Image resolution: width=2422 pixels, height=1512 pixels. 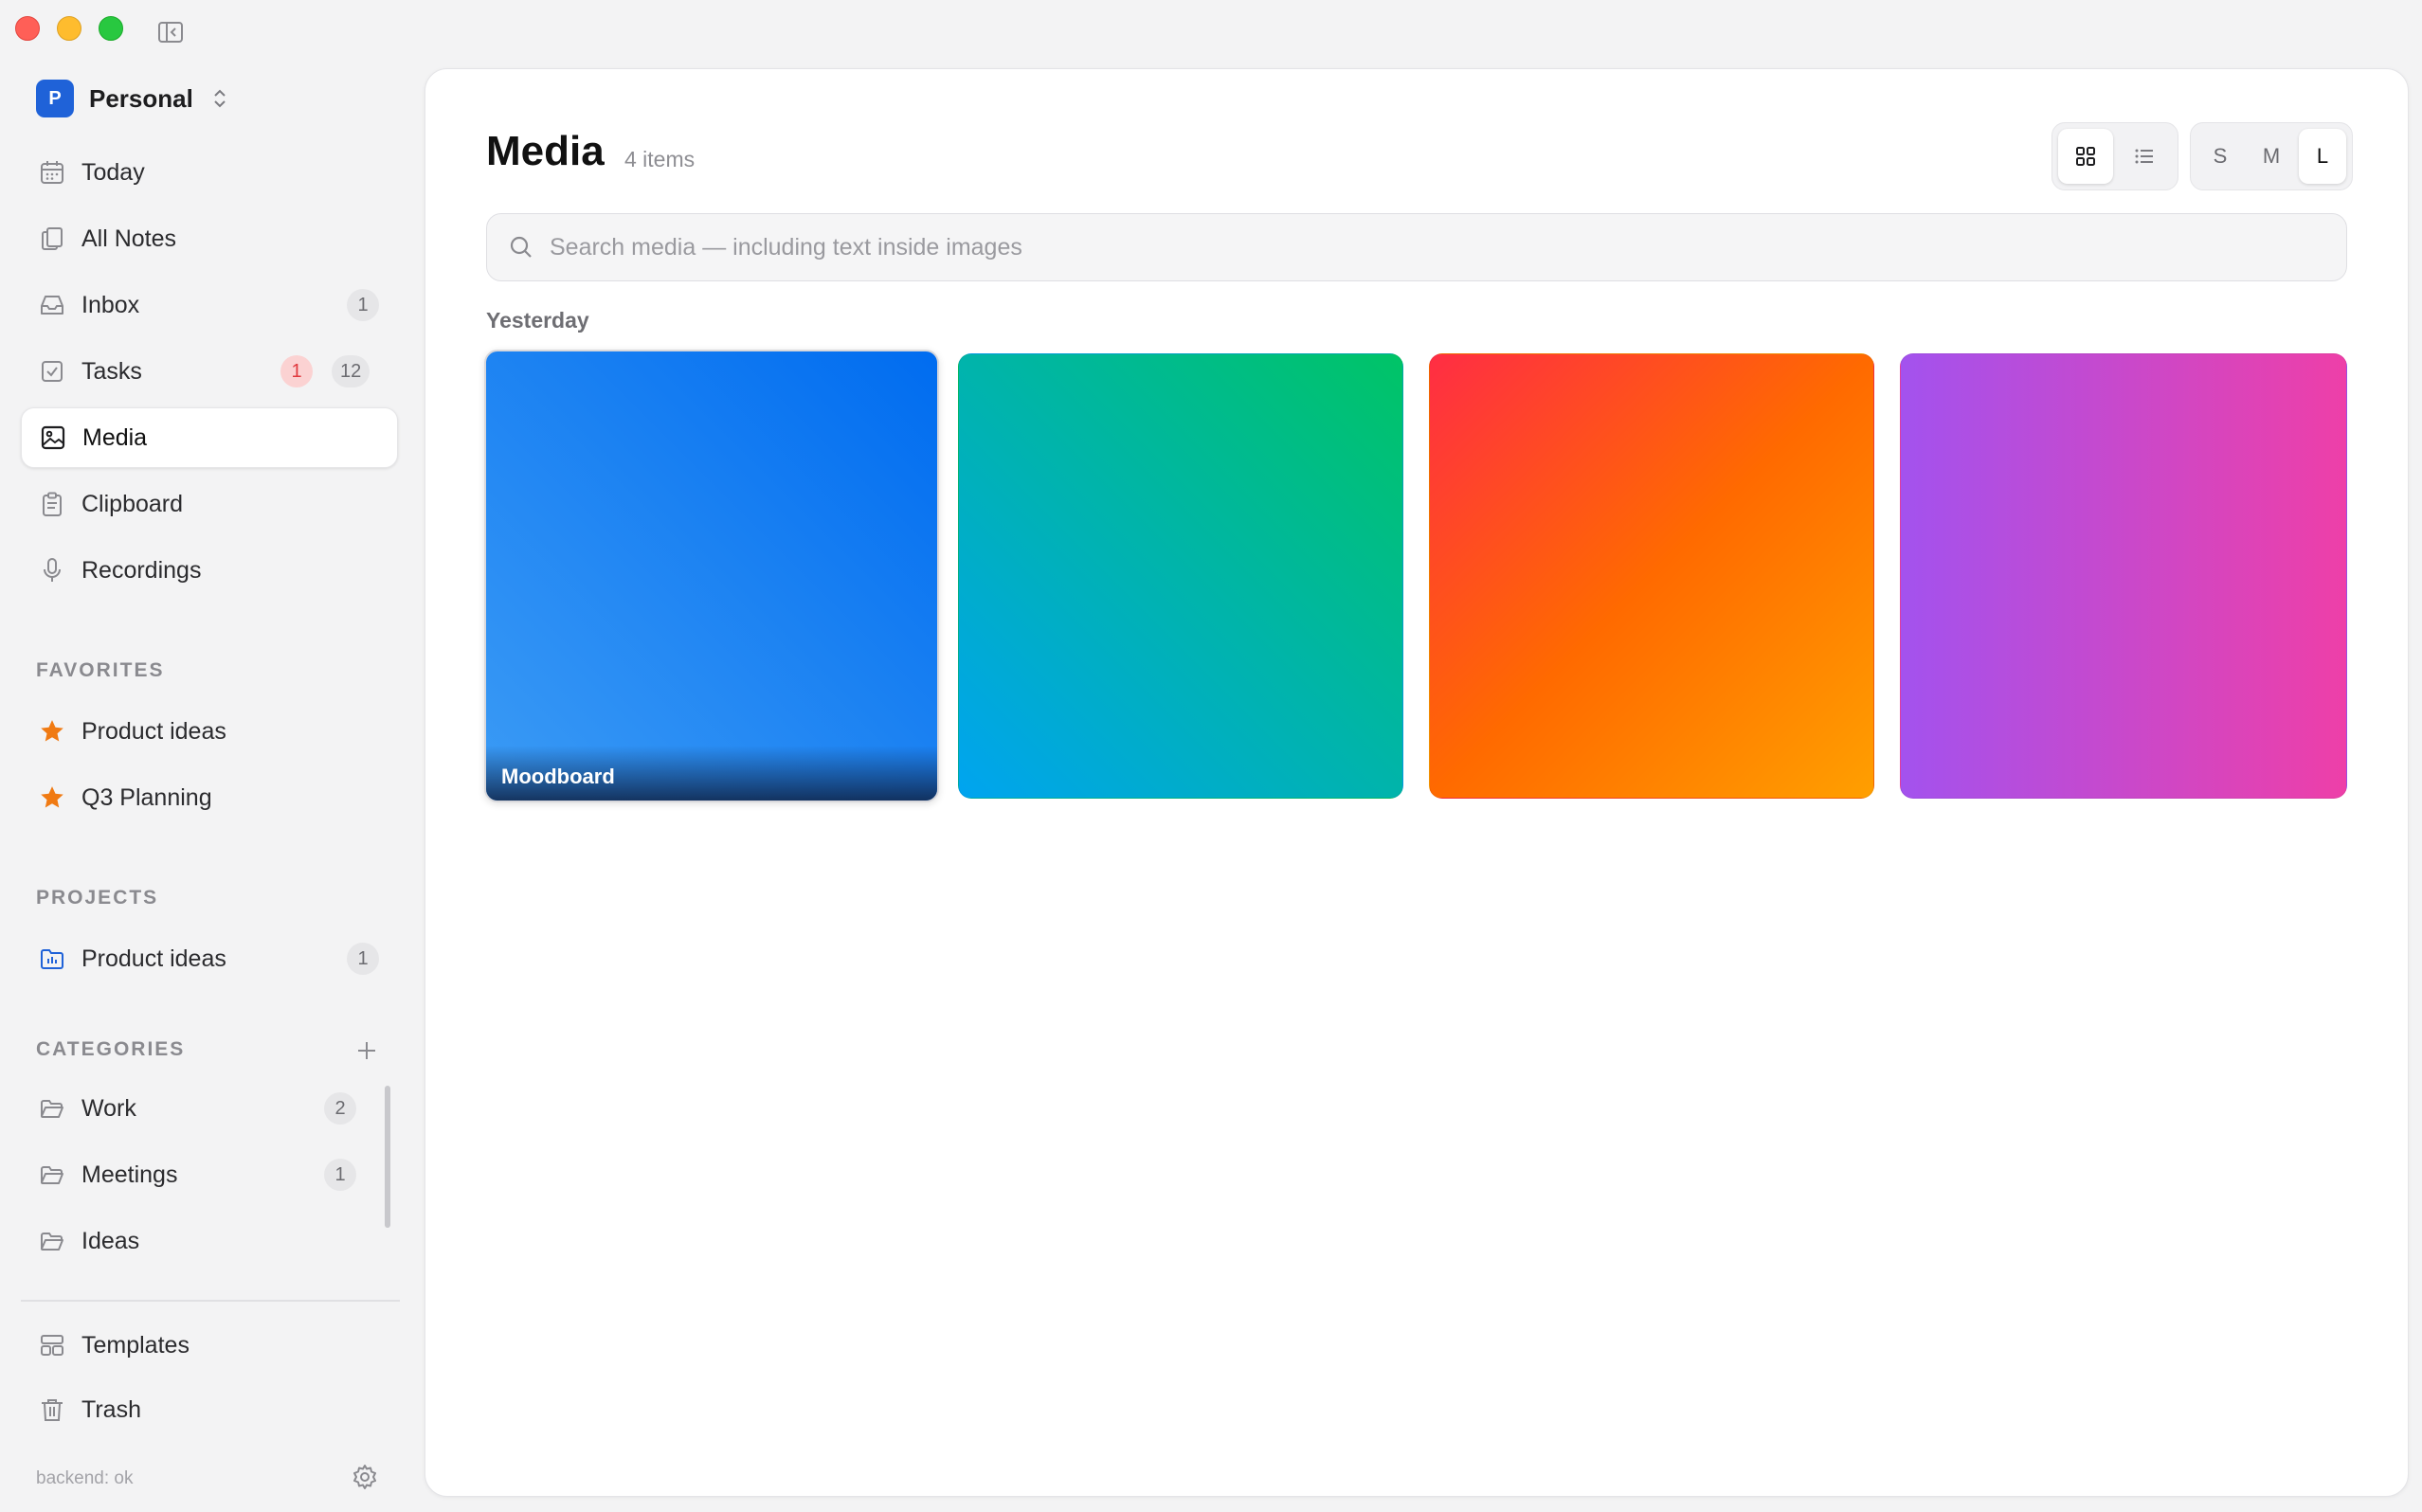 What do you see at coordinates (2114, 156) in the screenshot?
I see `view-mode-toggle` at bounding box center [2114, 156].